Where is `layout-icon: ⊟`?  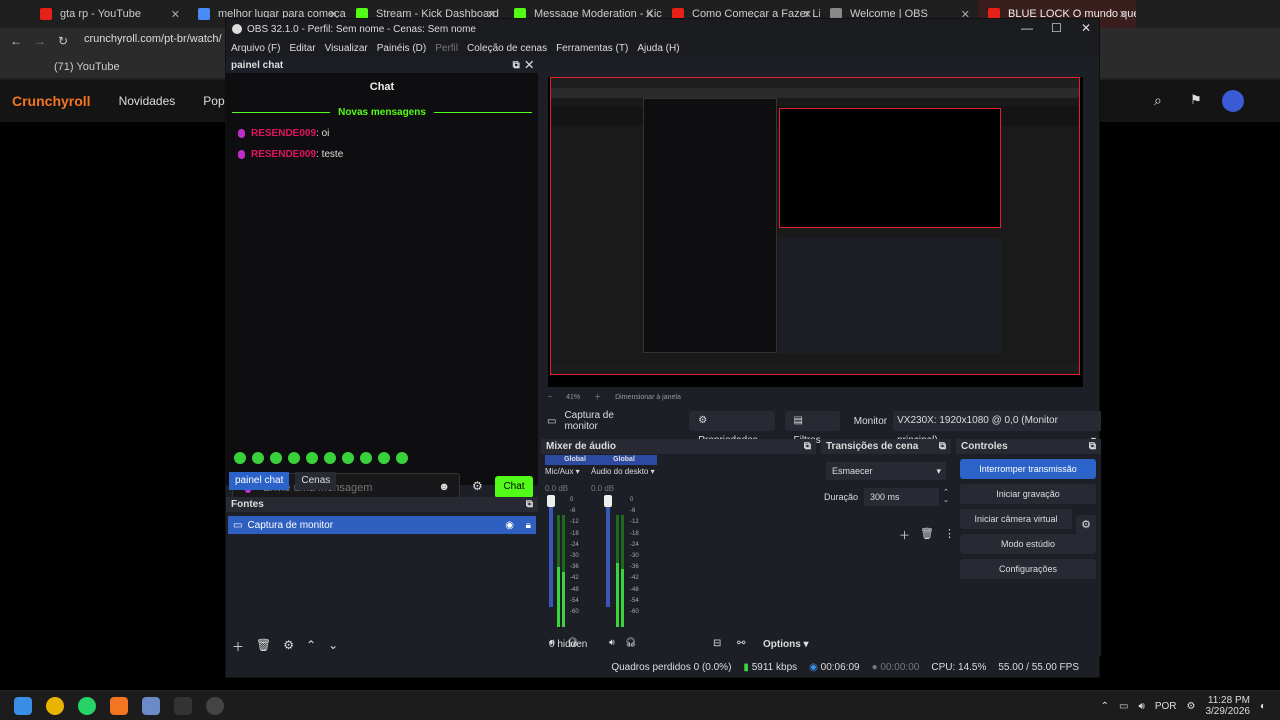 layout-icon: ⊟ is located at coordinates (717, 643).